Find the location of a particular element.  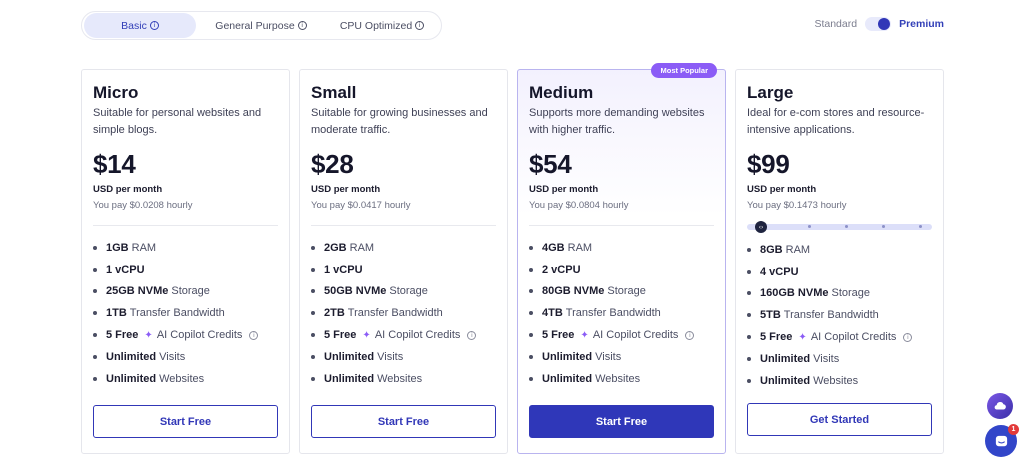

feature-item: 2TB Transfer Bandwidth is located at coordinates (403, 313).